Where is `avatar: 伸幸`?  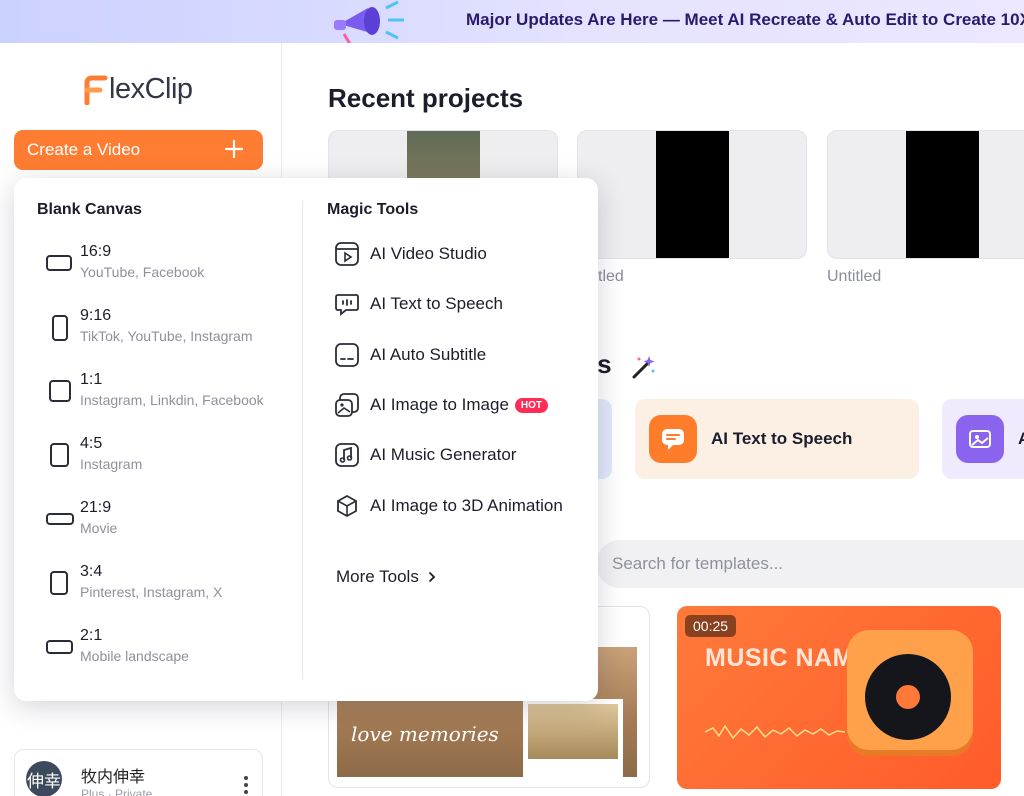
avatar: 伸幸 is located at coordinates (44, 778).